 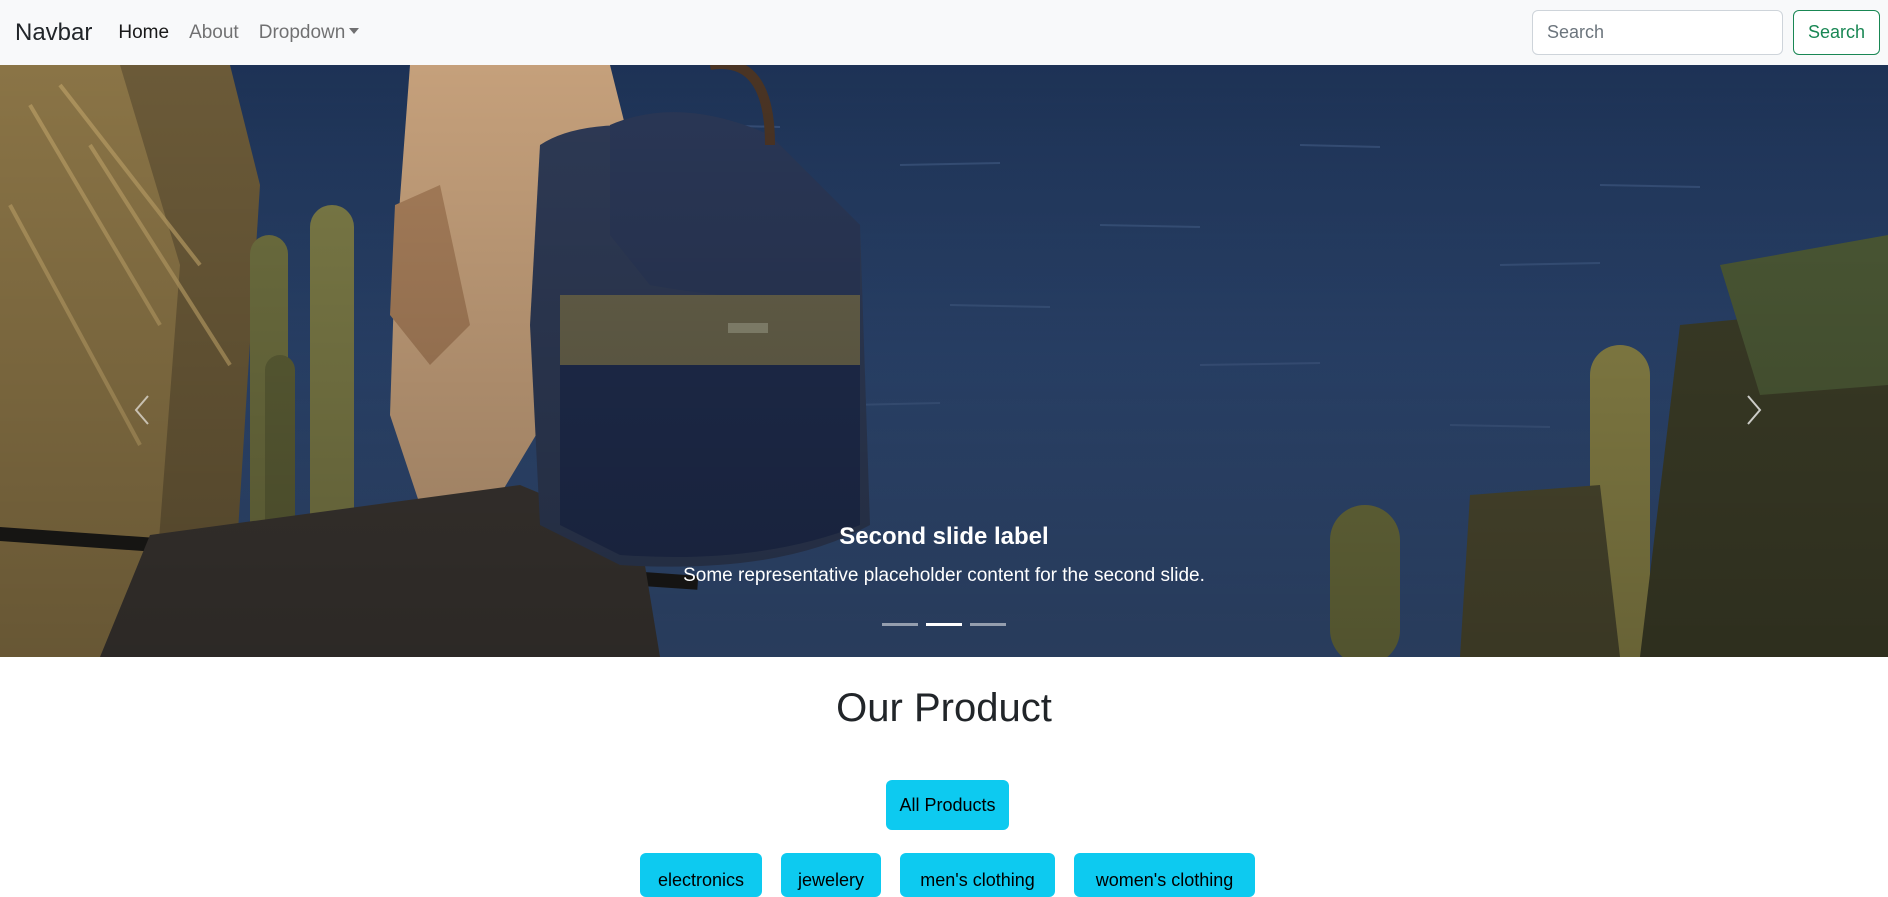 I want to click on carousel-indicators, so click(x=944, y=624).